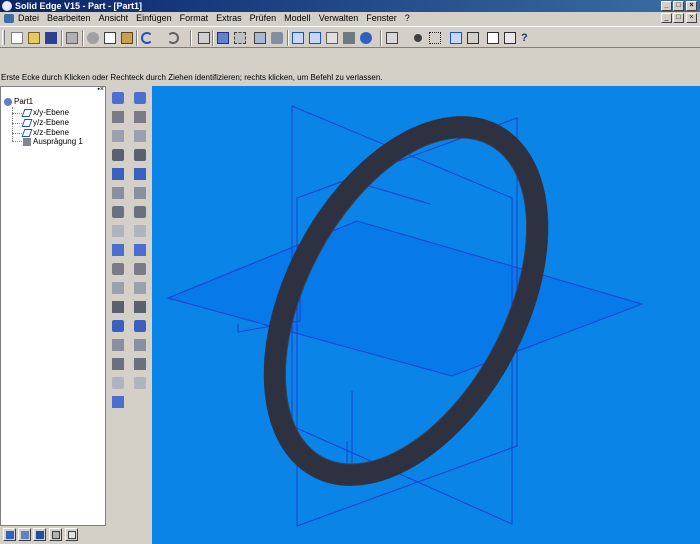 Image resolution: width=700 pixels, height=544 pixels. What do you see at coordinates (7, 6) in the screenshot?
I see `app-icon` at bounding box center [7, 6].